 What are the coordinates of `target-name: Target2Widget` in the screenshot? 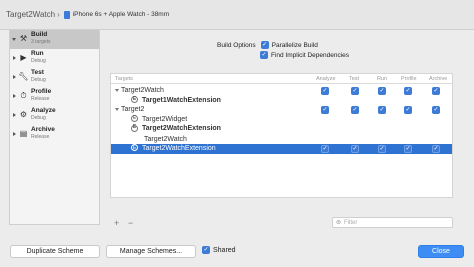 It's located at (165, 119).